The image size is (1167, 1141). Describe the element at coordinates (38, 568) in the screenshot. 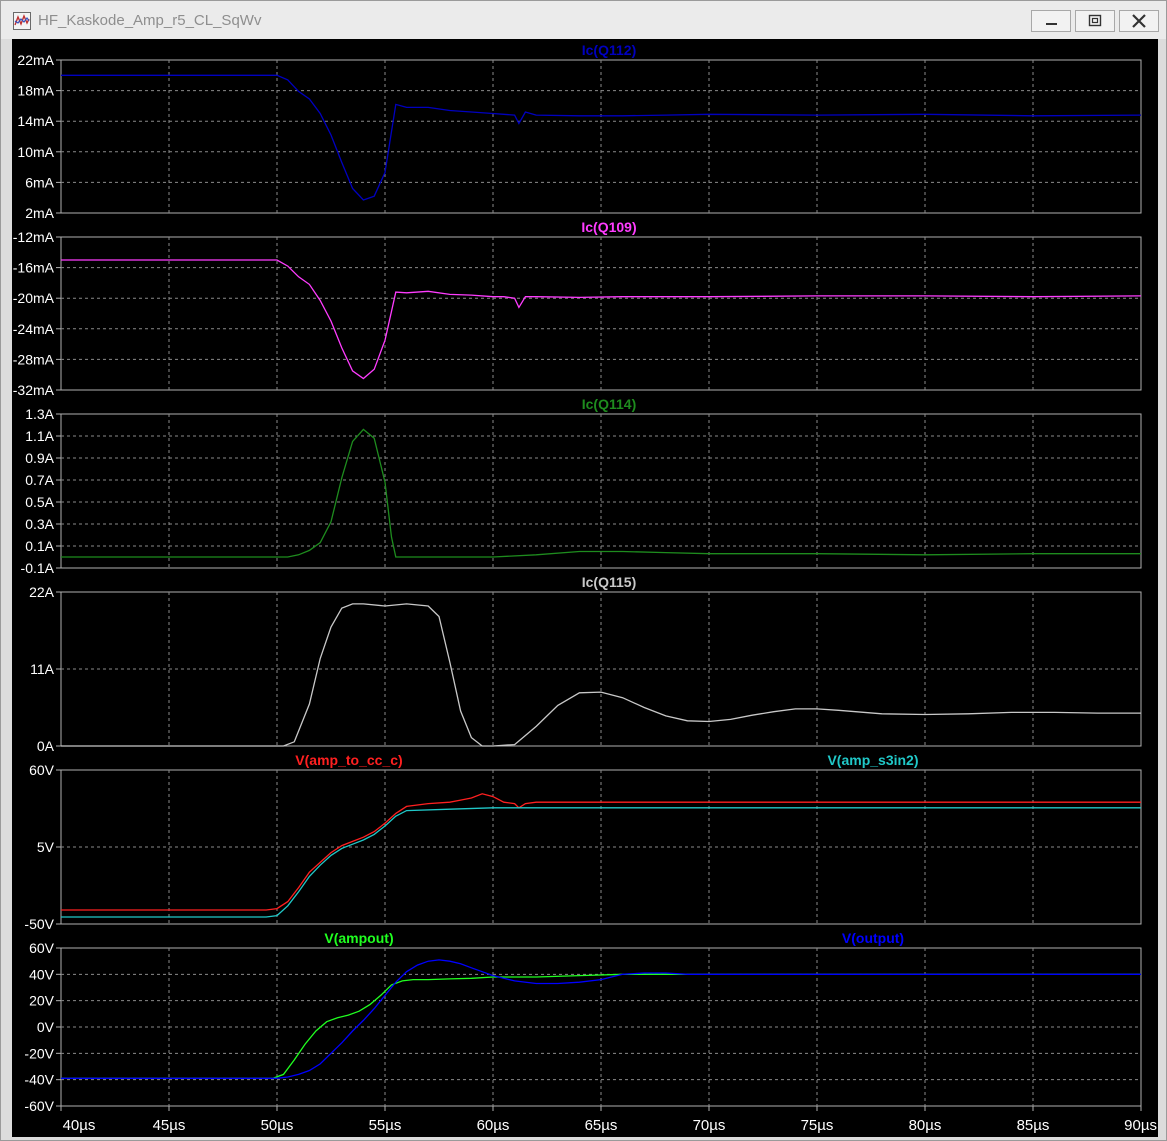

I see `y-tick-label: -0.1A` at that location.